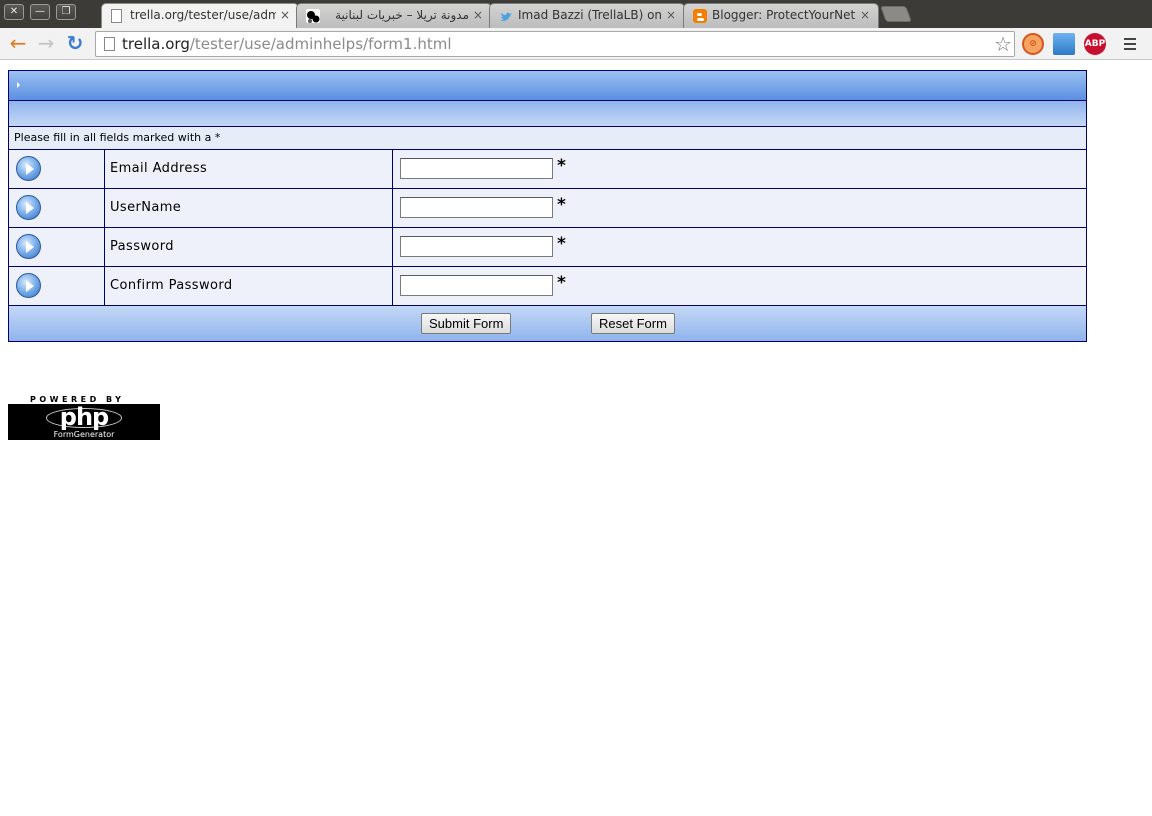  Describe the element at coordinates (476, 168) in the screenshot. I see `email-field` at that location.